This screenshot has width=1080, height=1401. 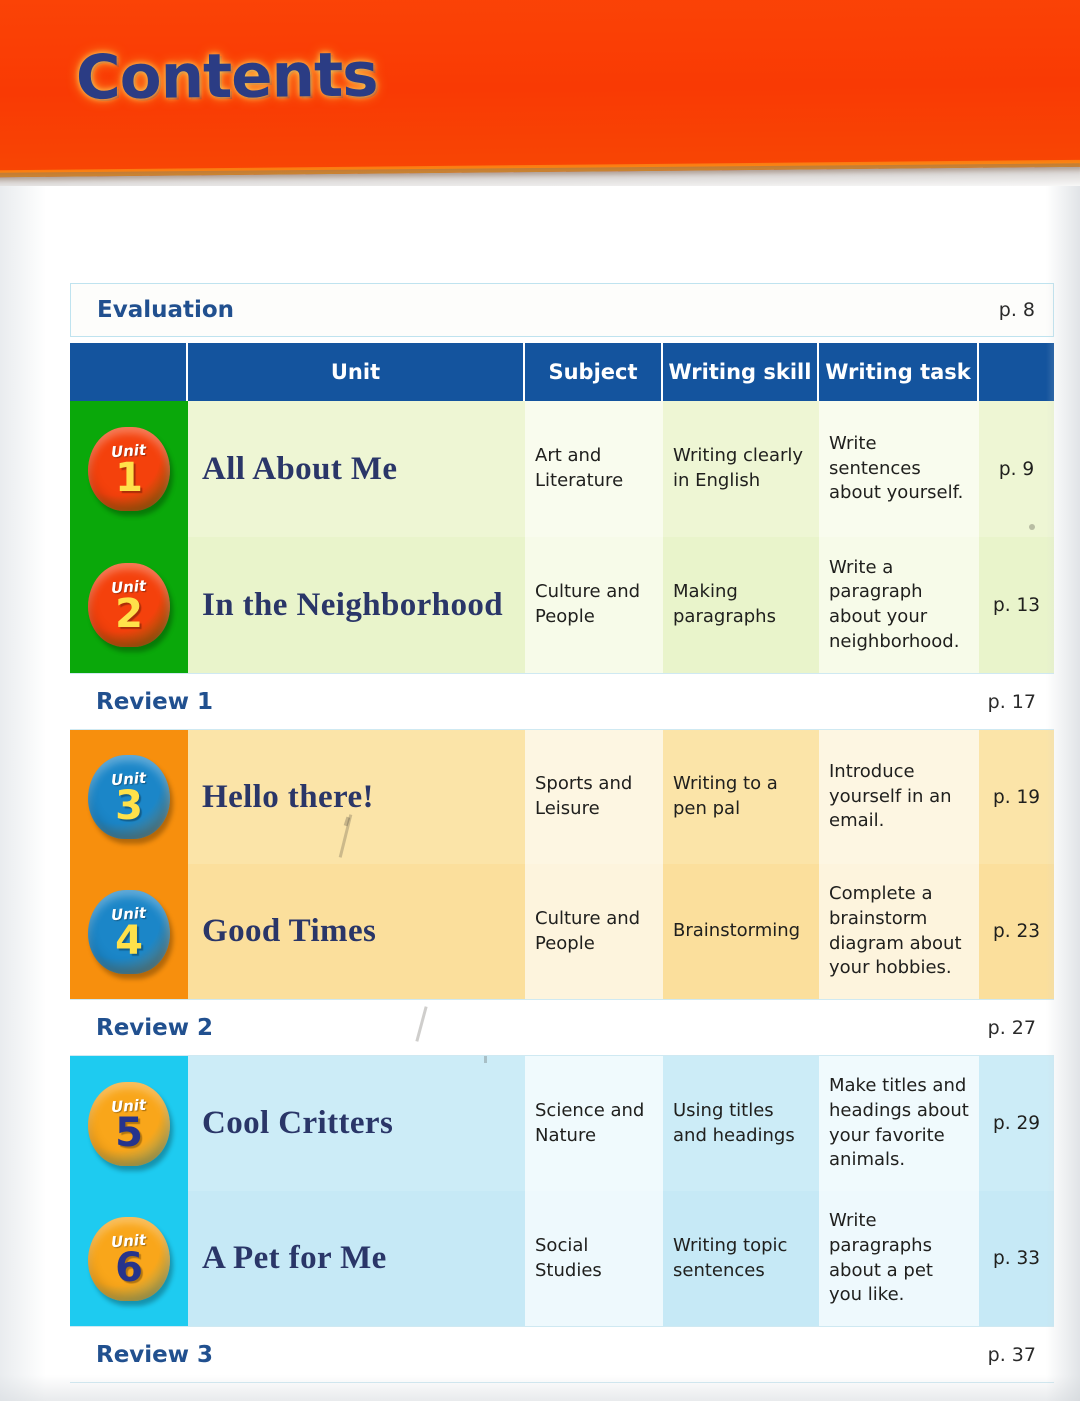 What do you see at coordinates (288, 796) in the screenshot?
I see `unit-title: Hello there!` at bounding box center [288, 796].